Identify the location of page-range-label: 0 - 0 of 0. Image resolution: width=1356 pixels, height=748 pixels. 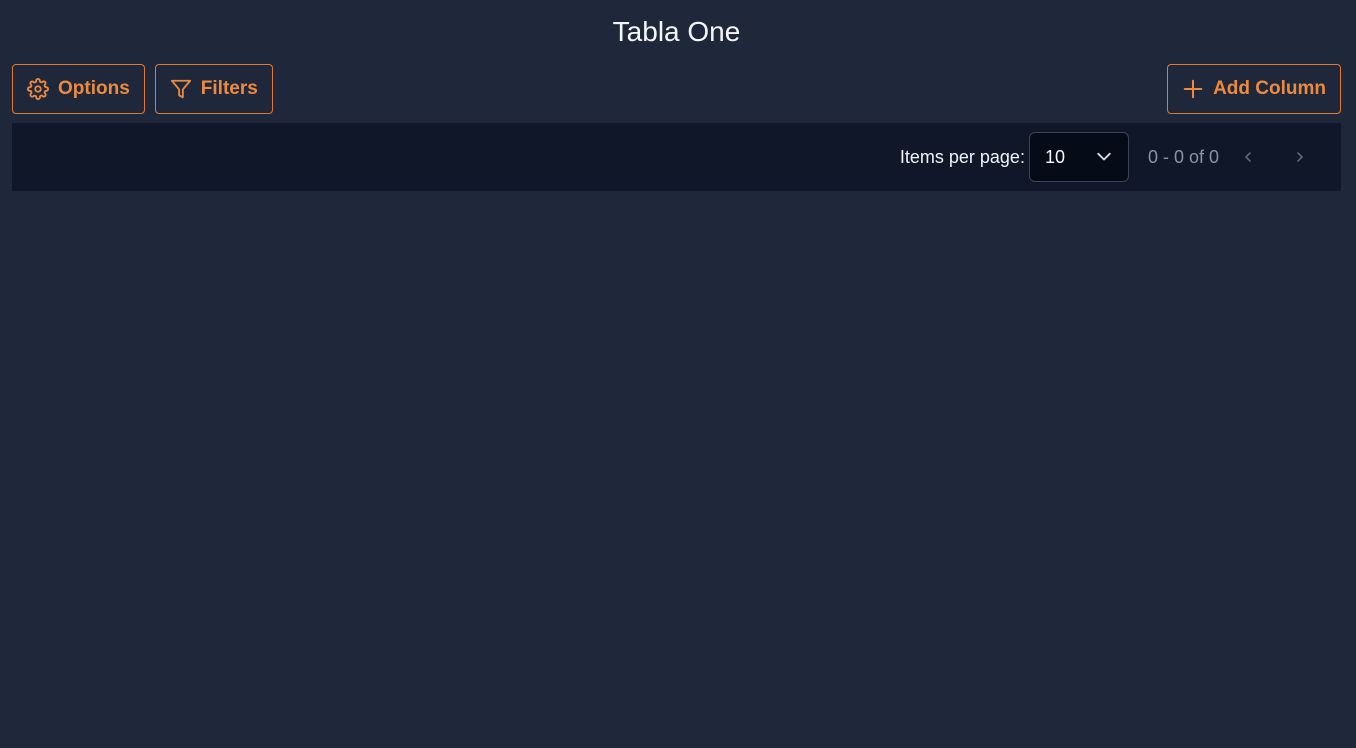
(1183, 156).